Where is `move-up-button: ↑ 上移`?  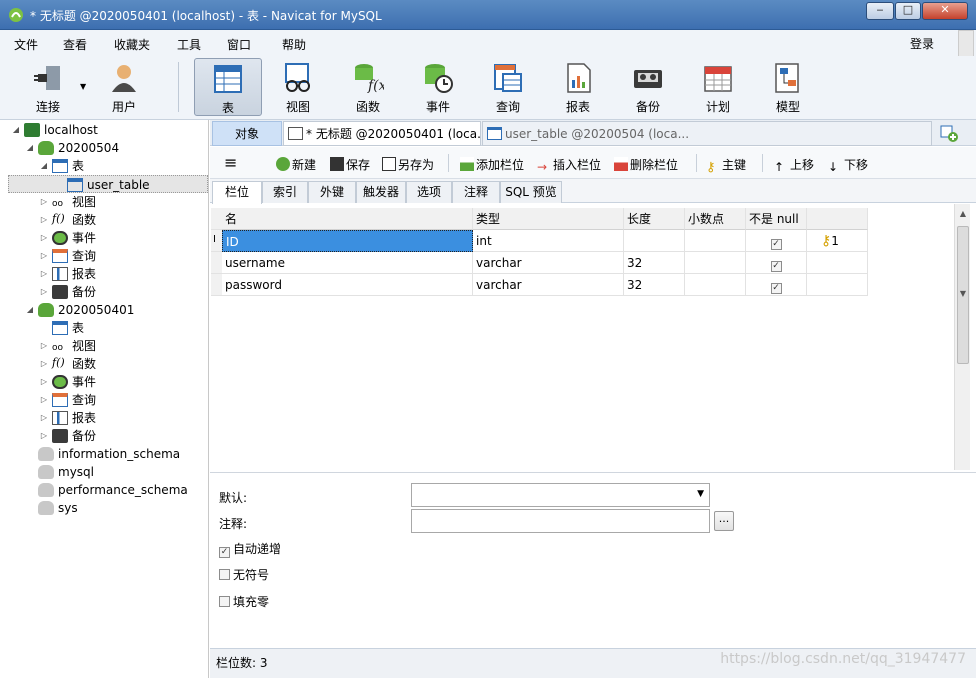 move-up-button: ↑ 上移 is located at coordinates (794, 165).